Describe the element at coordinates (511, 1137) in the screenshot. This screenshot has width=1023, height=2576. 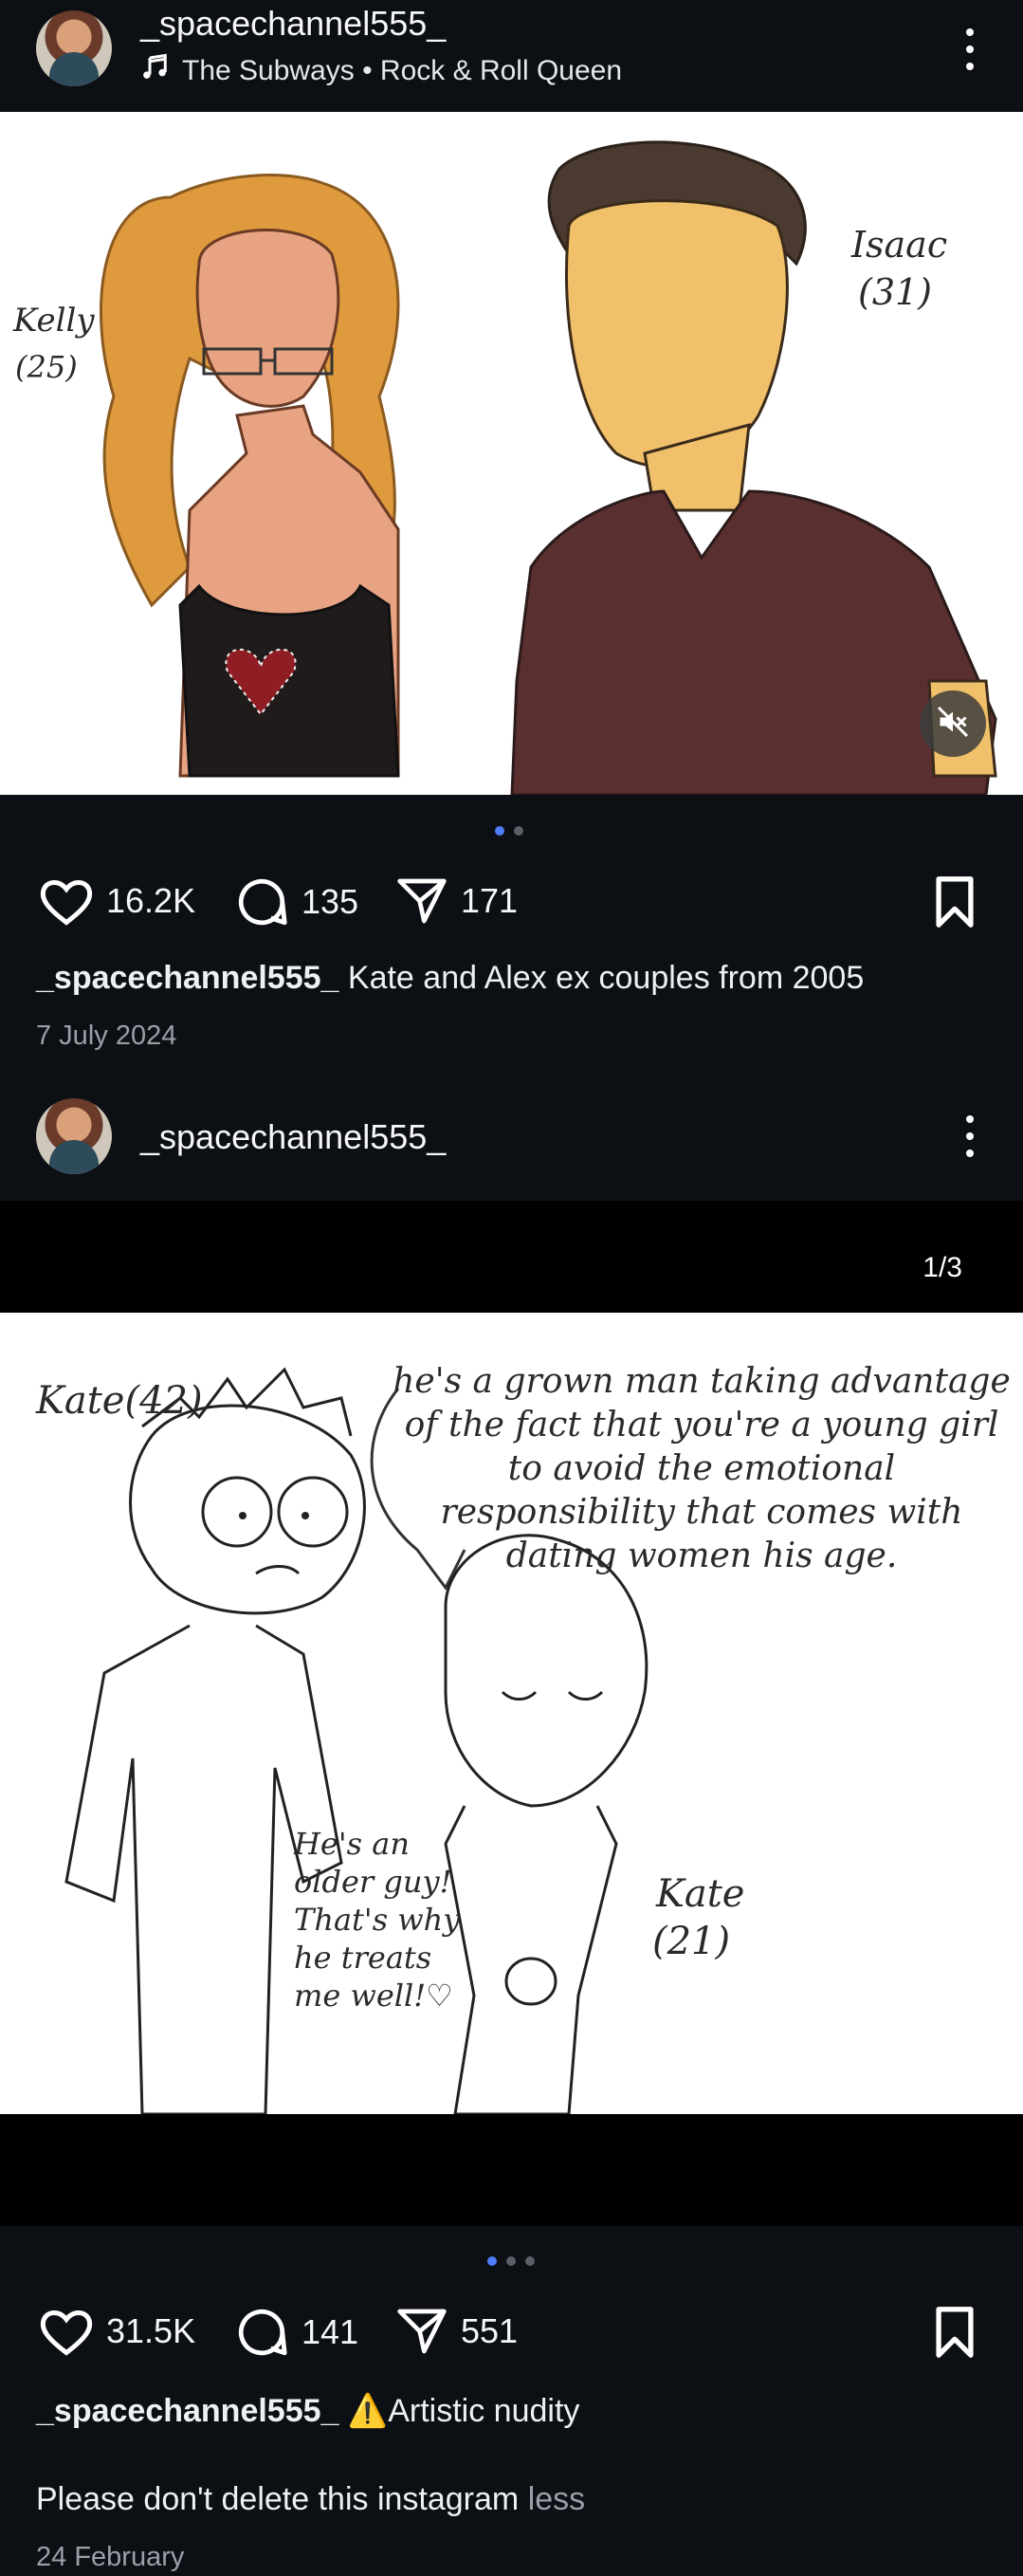
I see `post2-header: _spacechannel555_` at that location.